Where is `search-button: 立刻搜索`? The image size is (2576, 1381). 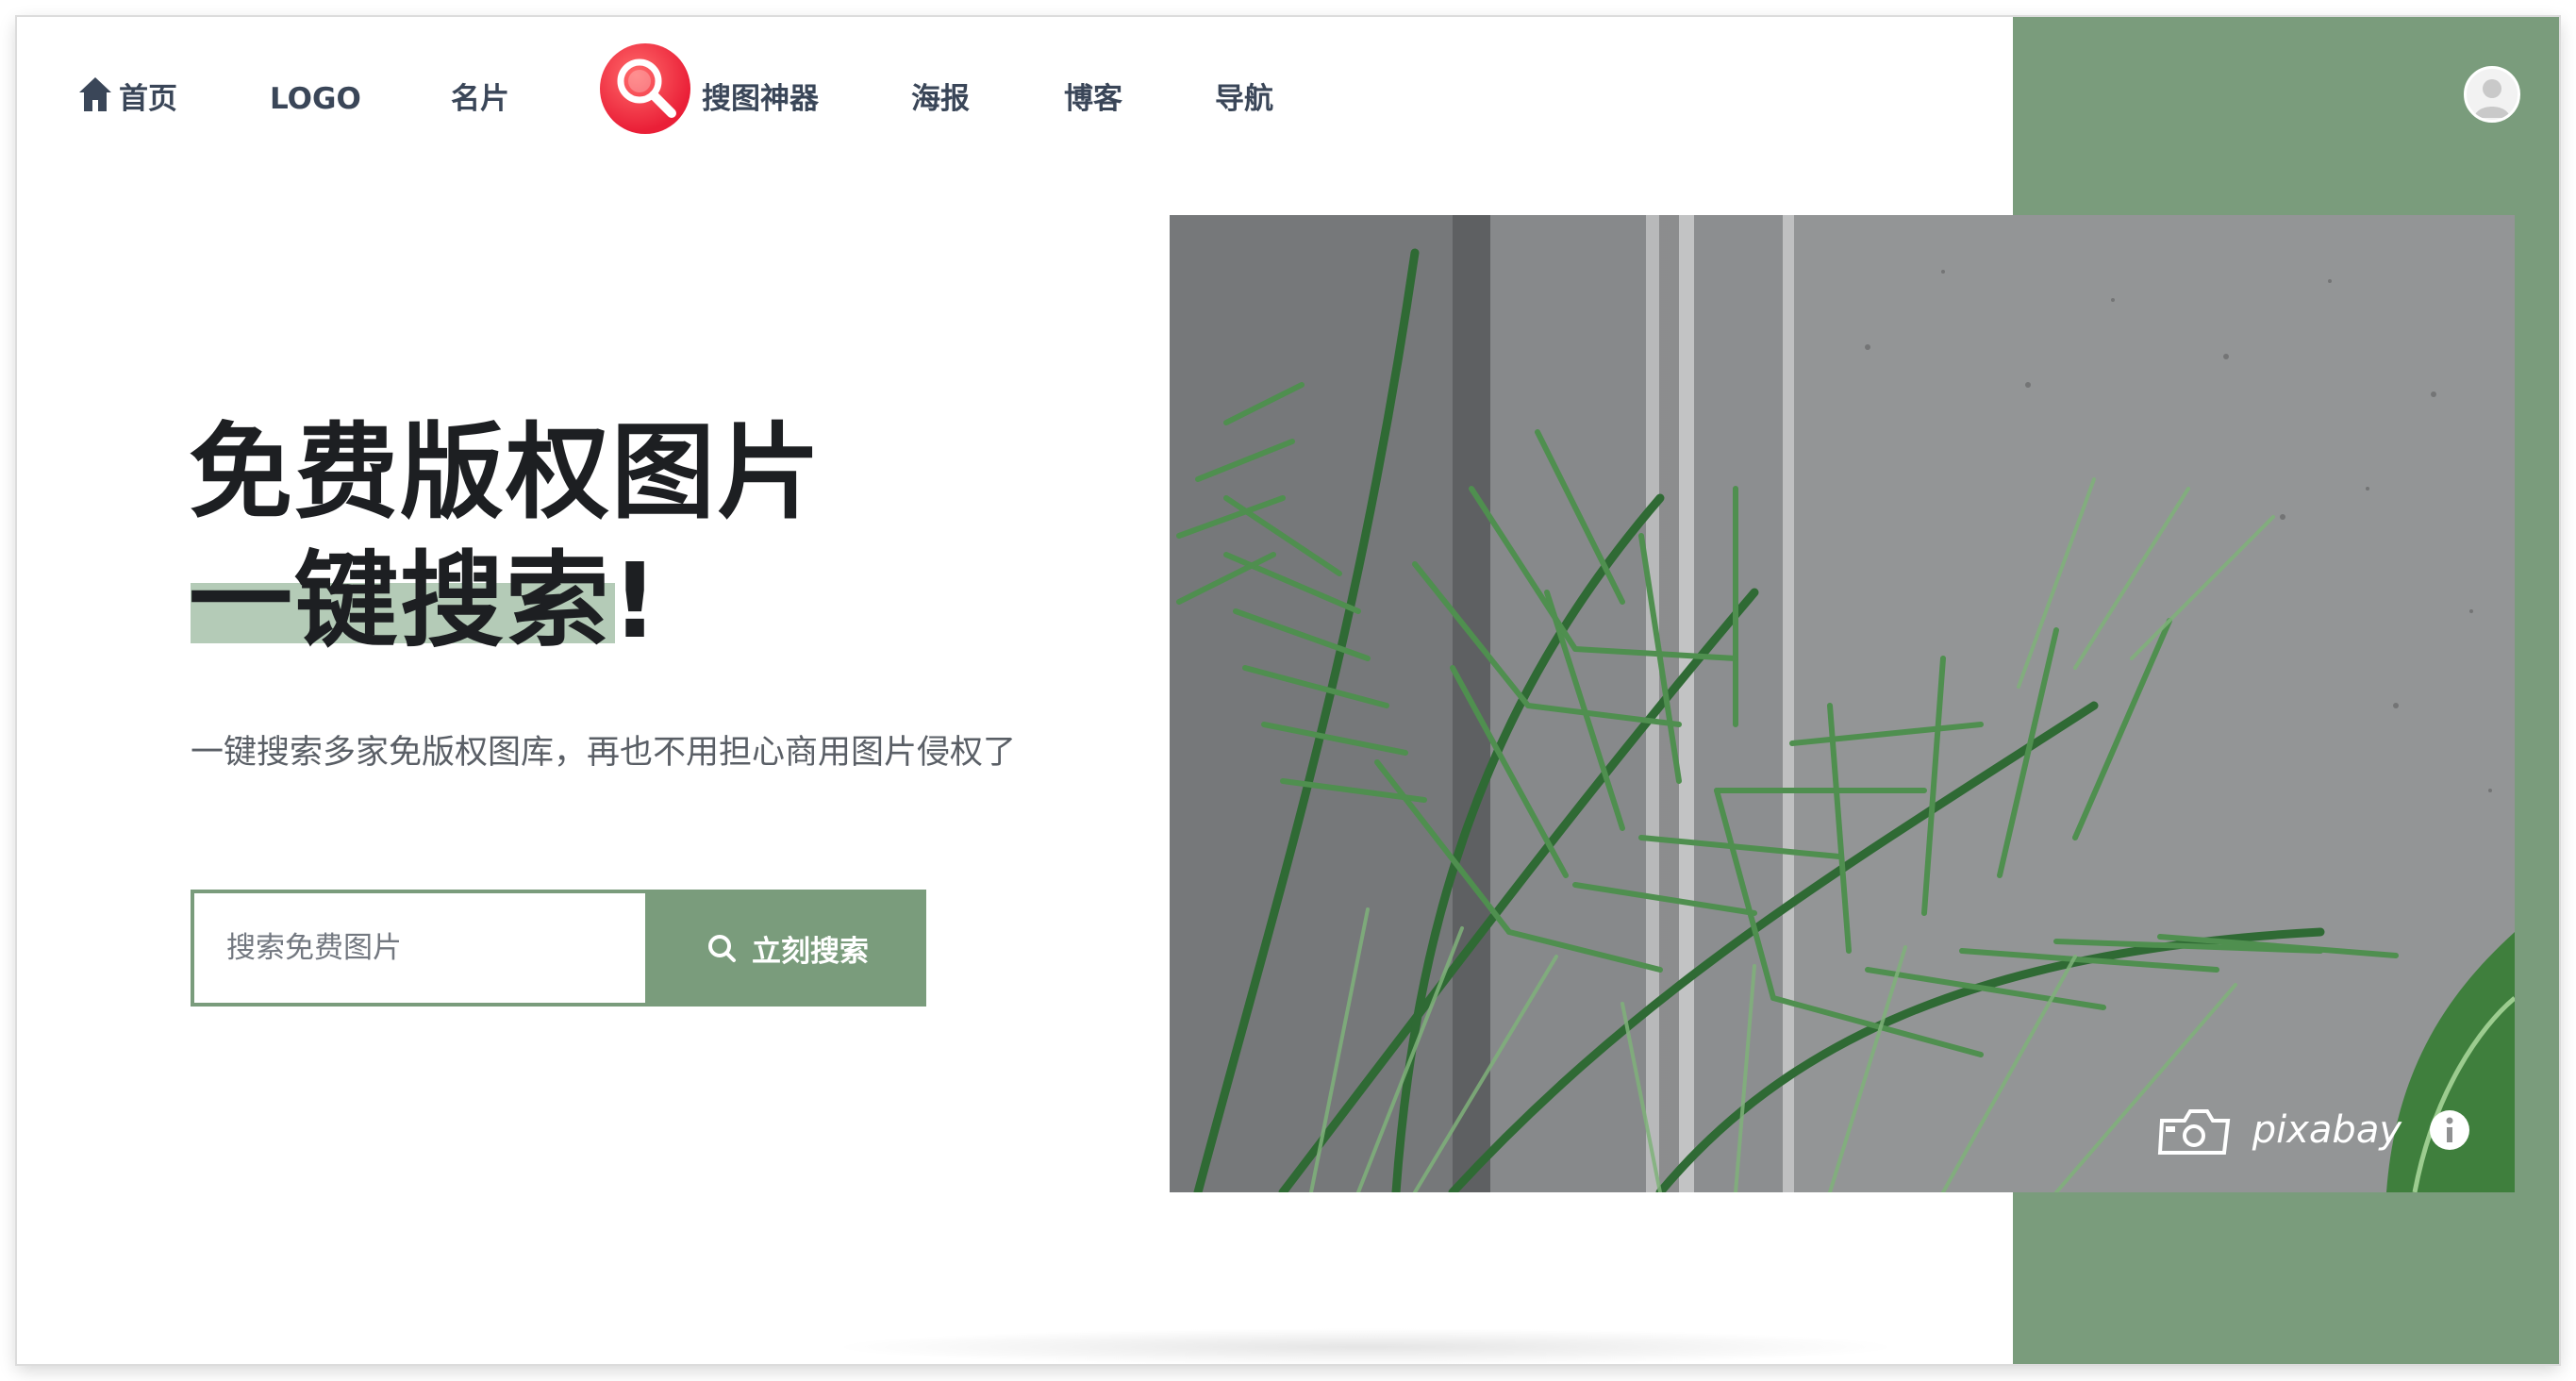 search-button: 立刻搜索 is located at coordinates (787, 948).